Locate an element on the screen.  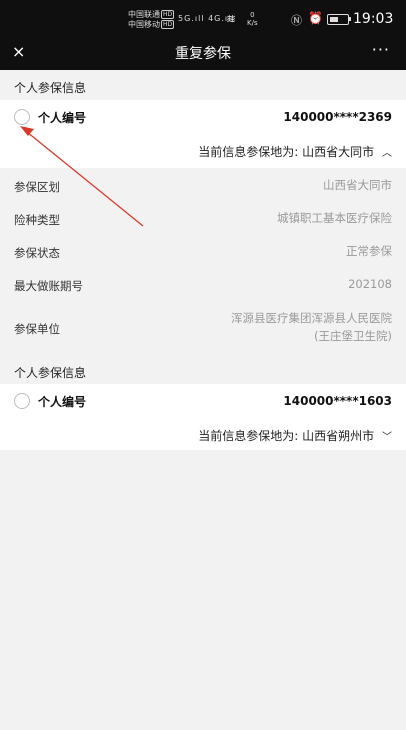
id-label-1: 个人编号 is located at coordinates (62, 118).